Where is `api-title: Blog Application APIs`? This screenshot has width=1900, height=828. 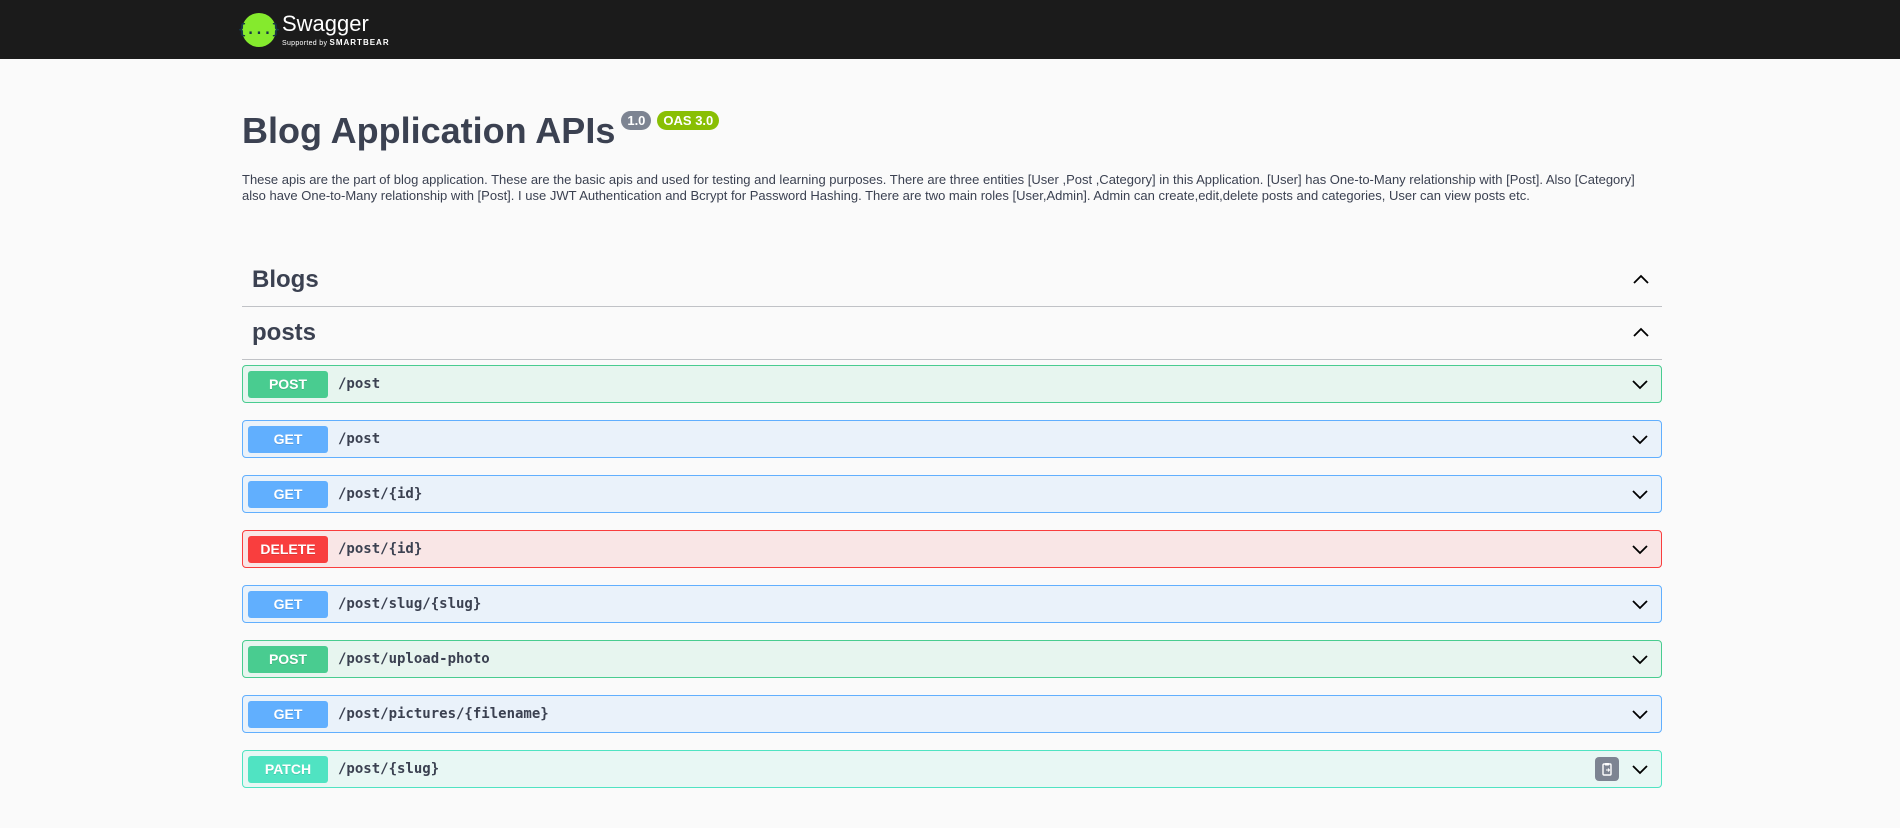 api-title: Blog Application APIs is located at coordinates (429, 130).